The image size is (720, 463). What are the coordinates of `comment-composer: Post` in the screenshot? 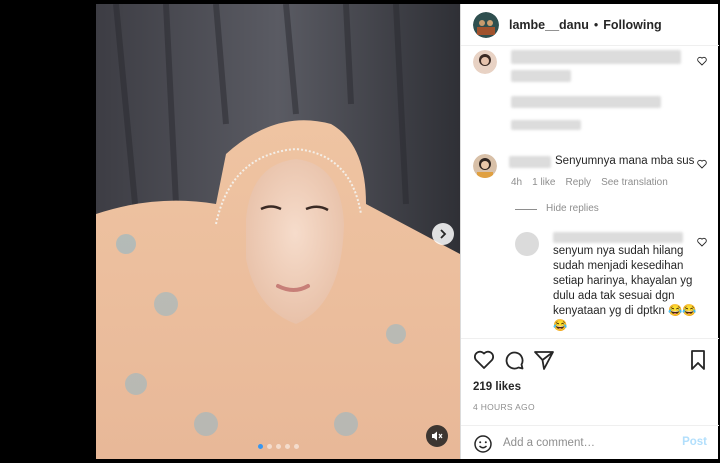 It's located at (590, 442).